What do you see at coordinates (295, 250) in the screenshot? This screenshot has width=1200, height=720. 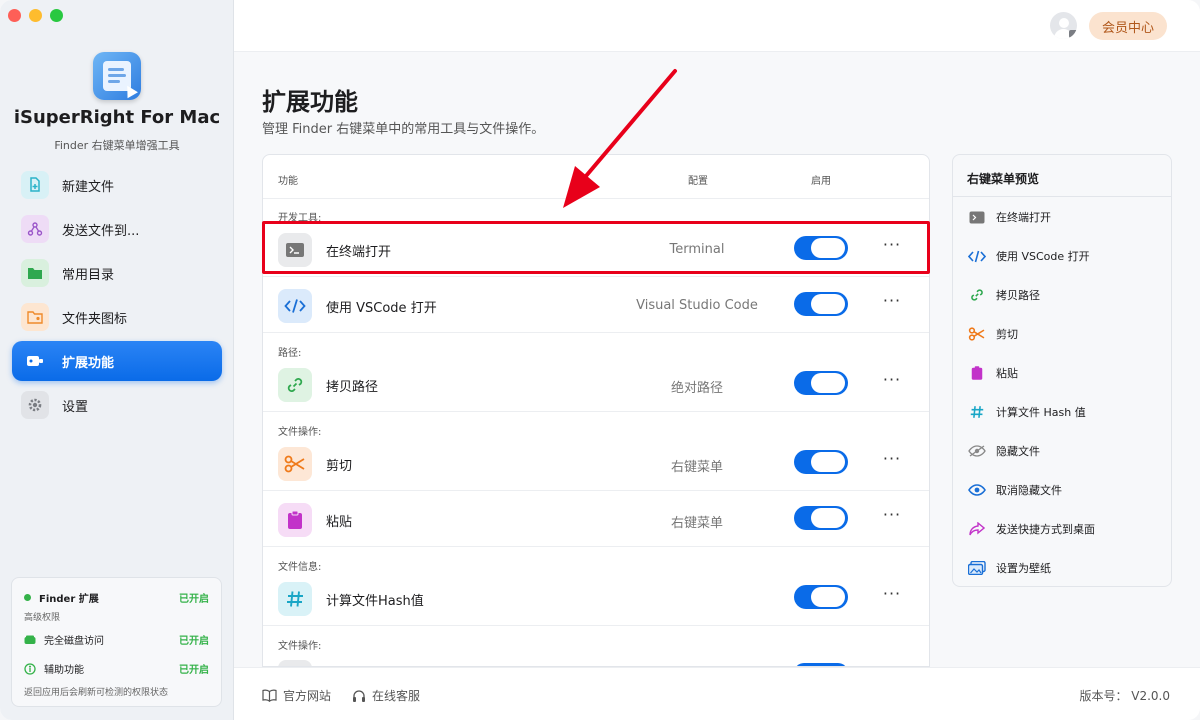 I see `terminal-icon` at bounding box center [295, 250].